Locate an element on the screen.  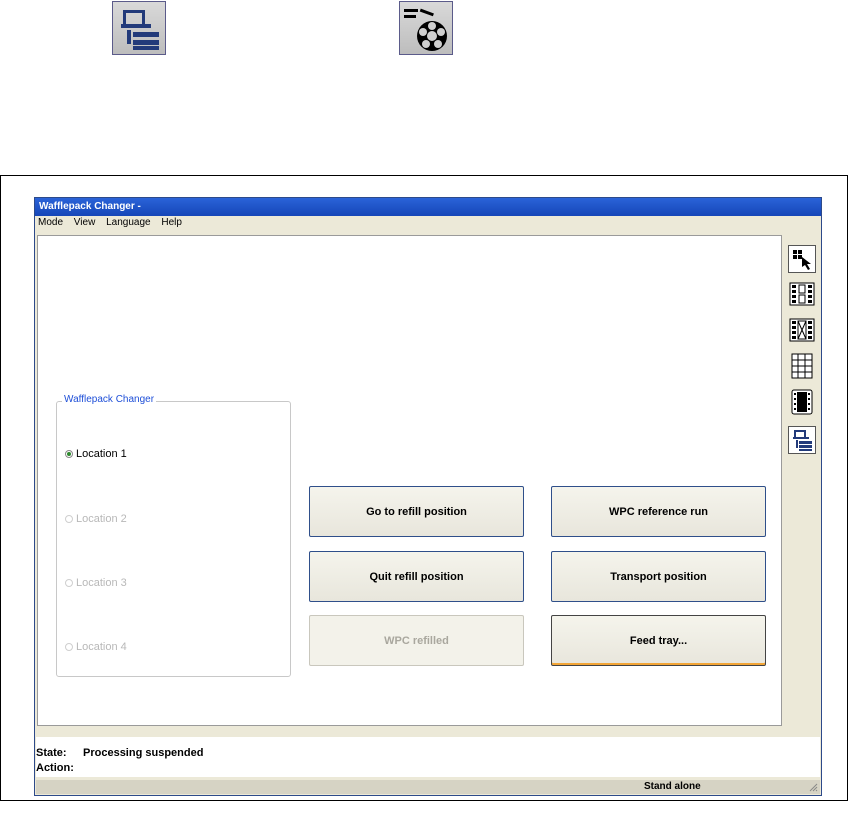
status-bar: Stand alone is located at coordinates (428, 787).